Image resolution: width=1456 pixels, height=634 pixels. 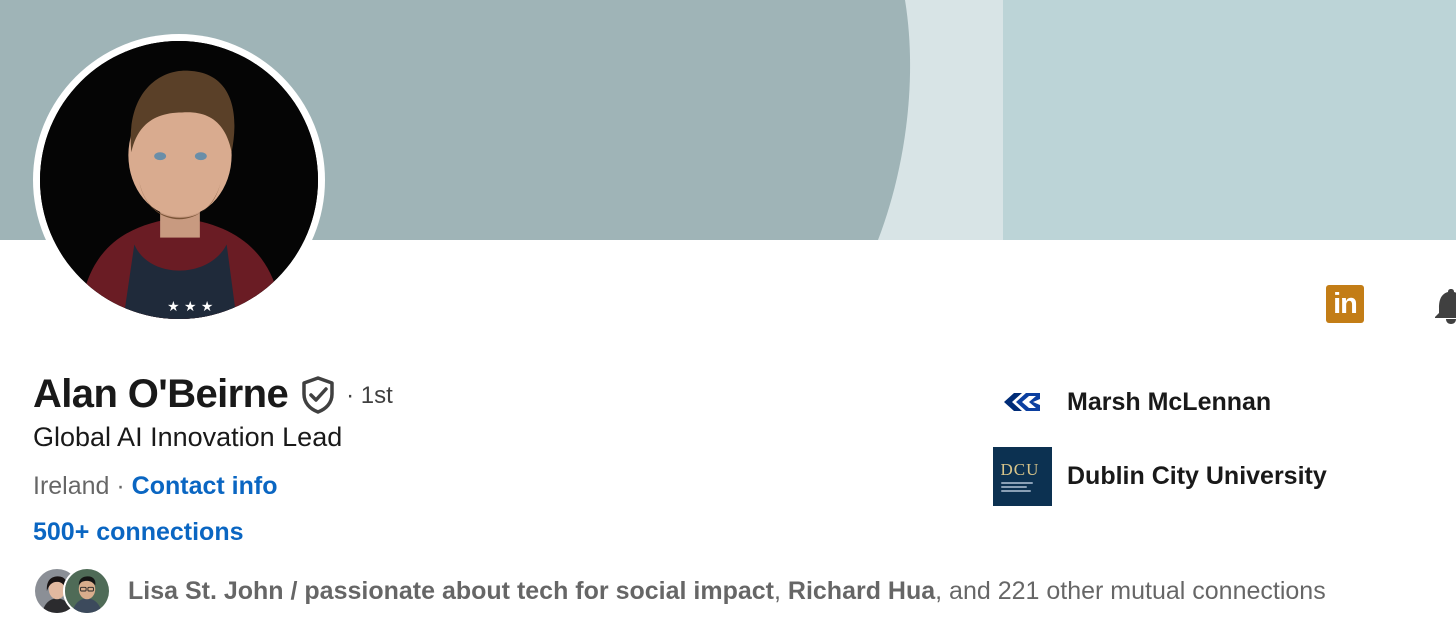 I want to click on marsh-mclennan-logo-icon, so click(x=1022, y=402).